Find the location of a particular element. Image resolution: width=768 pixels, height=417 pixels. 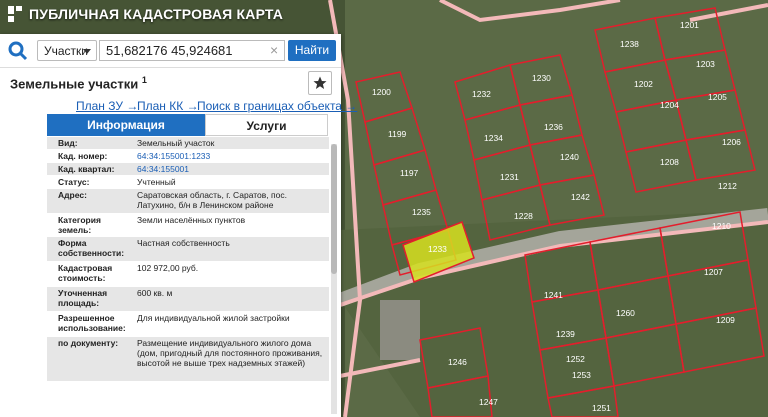

plan-zu-link: План ЗУ → is located at coordinates (107, 106).